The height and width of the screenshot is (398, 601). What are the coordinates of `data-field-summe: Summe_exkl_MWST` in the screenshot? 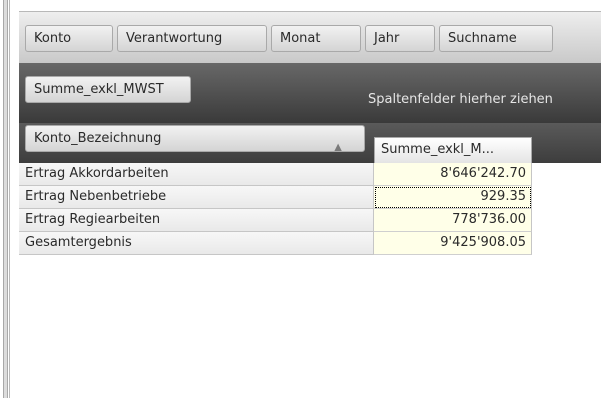 It's located at (108, 89).